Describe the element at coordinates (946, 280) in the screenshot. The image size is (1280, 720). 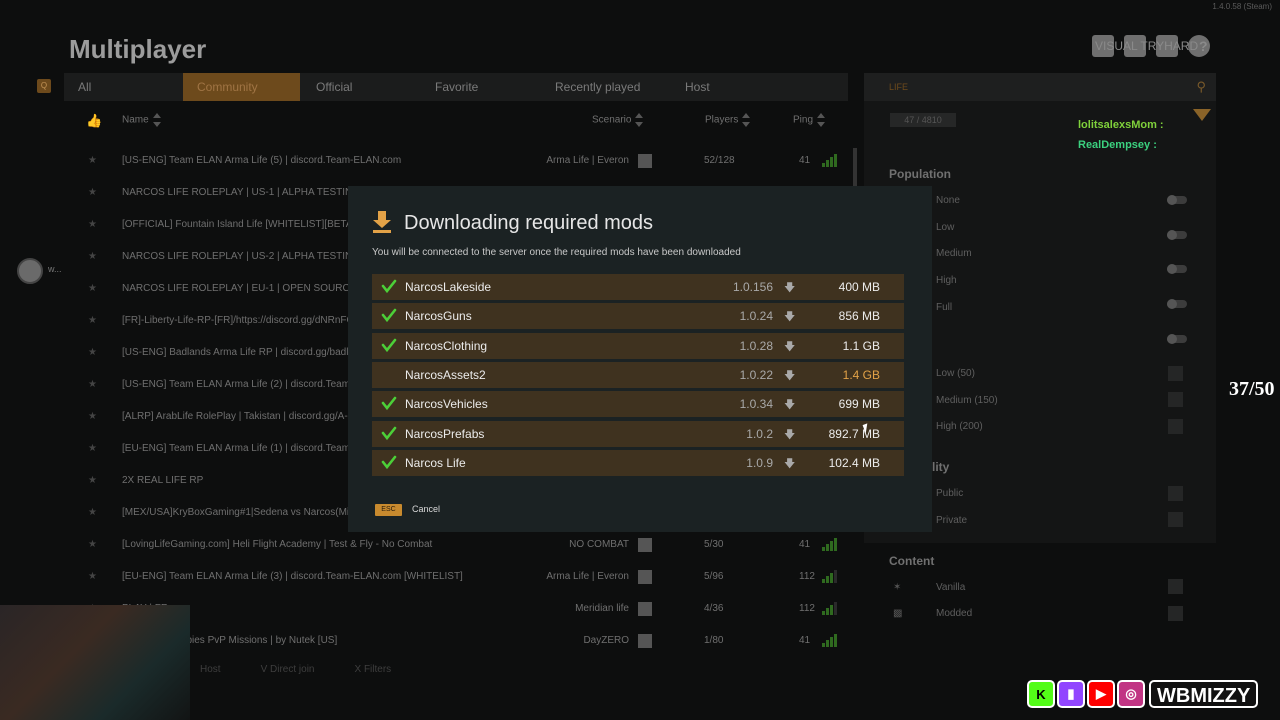
I see `filter-label: High` at that location.